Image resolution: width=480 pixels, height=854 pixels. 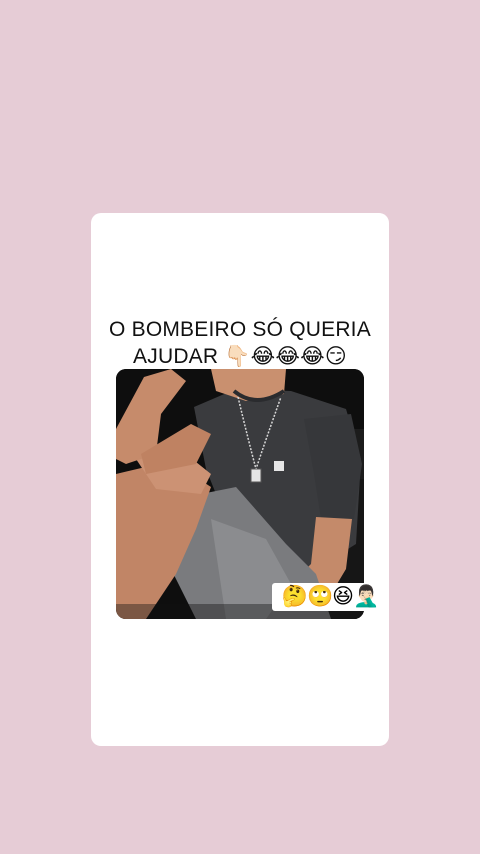 What do you see at coordinates (240, 329) in the screenshot?
I see `caption-line-1: O BOMBEIRO SÓ QUERIA` at bounding box center [240, 329].